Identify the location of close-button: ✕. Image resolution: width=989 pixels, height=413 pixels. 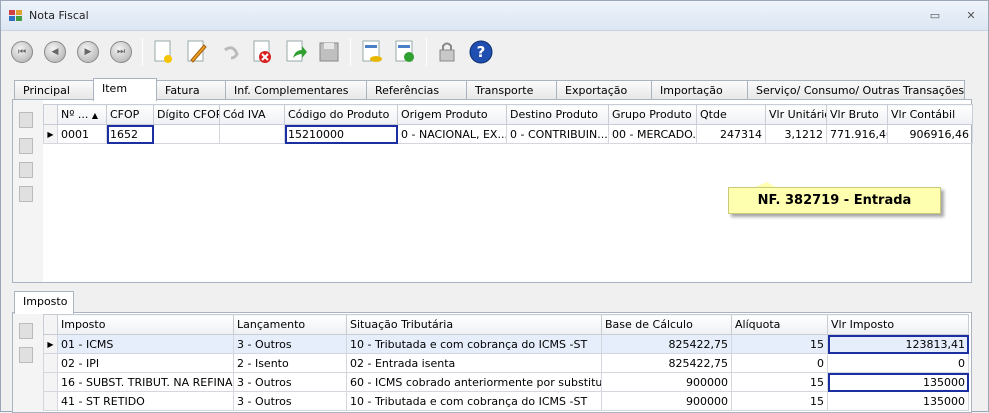
(971, 16).